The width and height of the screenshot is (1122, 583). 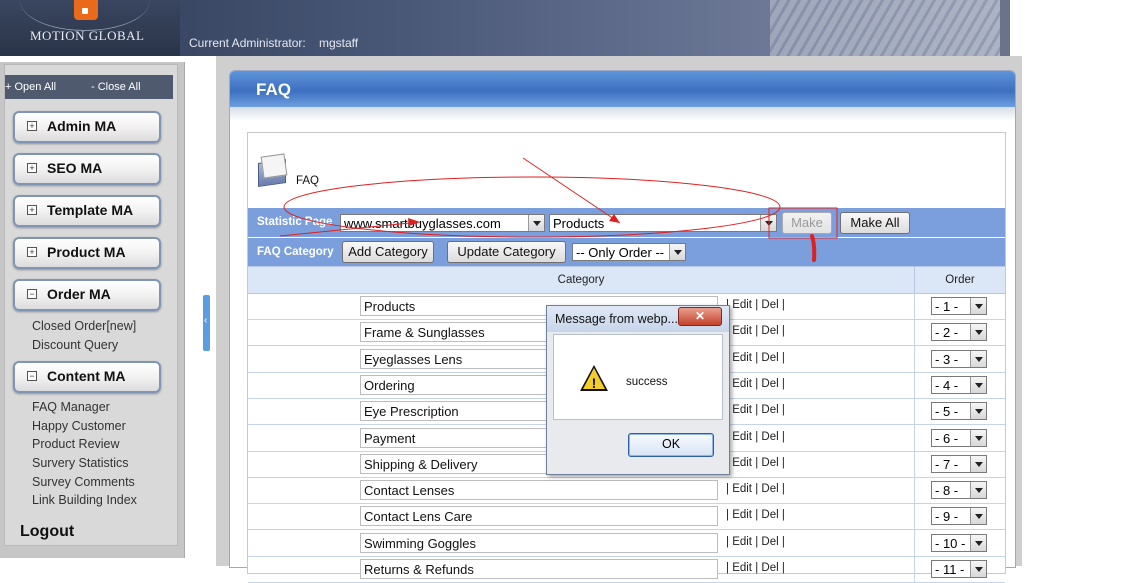 I want to click on order-value: - 3 -, so click(x=947, y=359).